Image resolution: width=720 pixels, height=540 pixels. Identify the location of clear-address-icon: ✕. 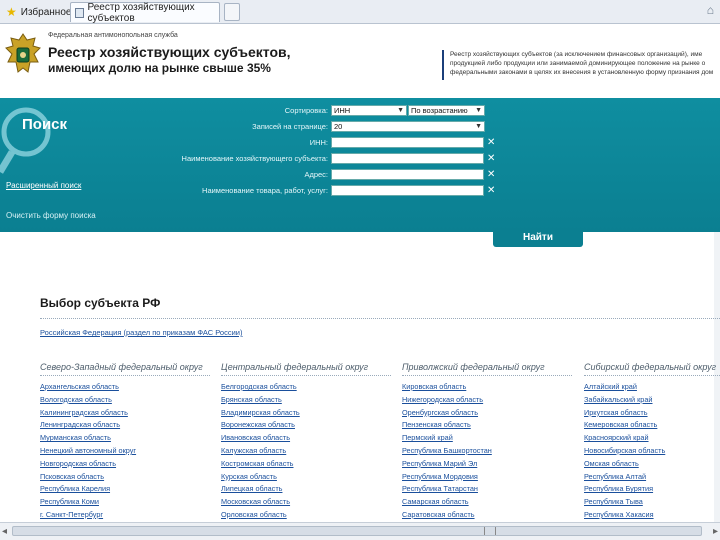
(491, 174).